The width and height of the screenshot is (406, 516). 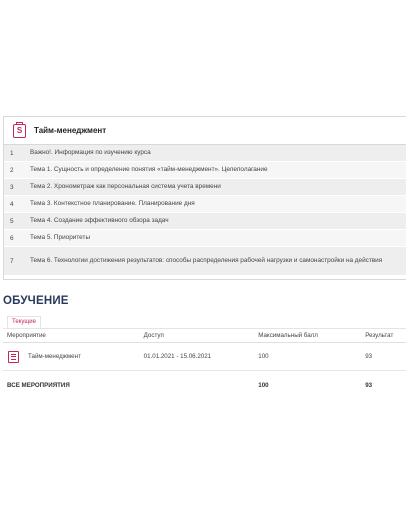 I want to click on topic-number: 1, so click(x=12, y=153).